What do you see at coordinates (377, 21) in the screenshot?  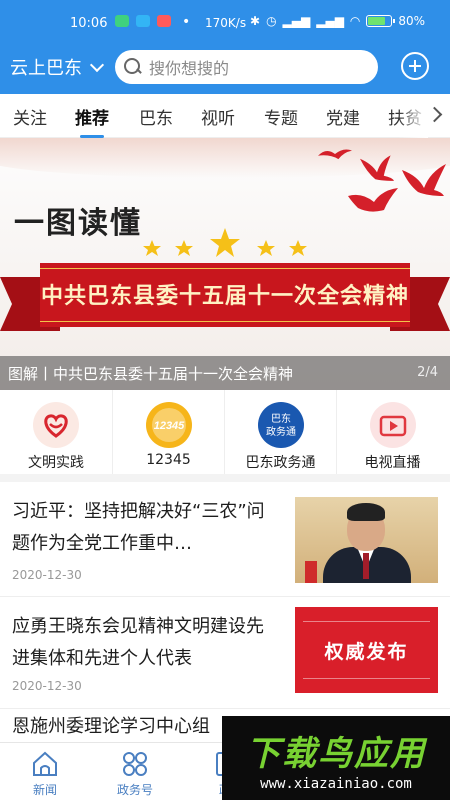 I see `battery-fill` at bounding box center [377, 21].